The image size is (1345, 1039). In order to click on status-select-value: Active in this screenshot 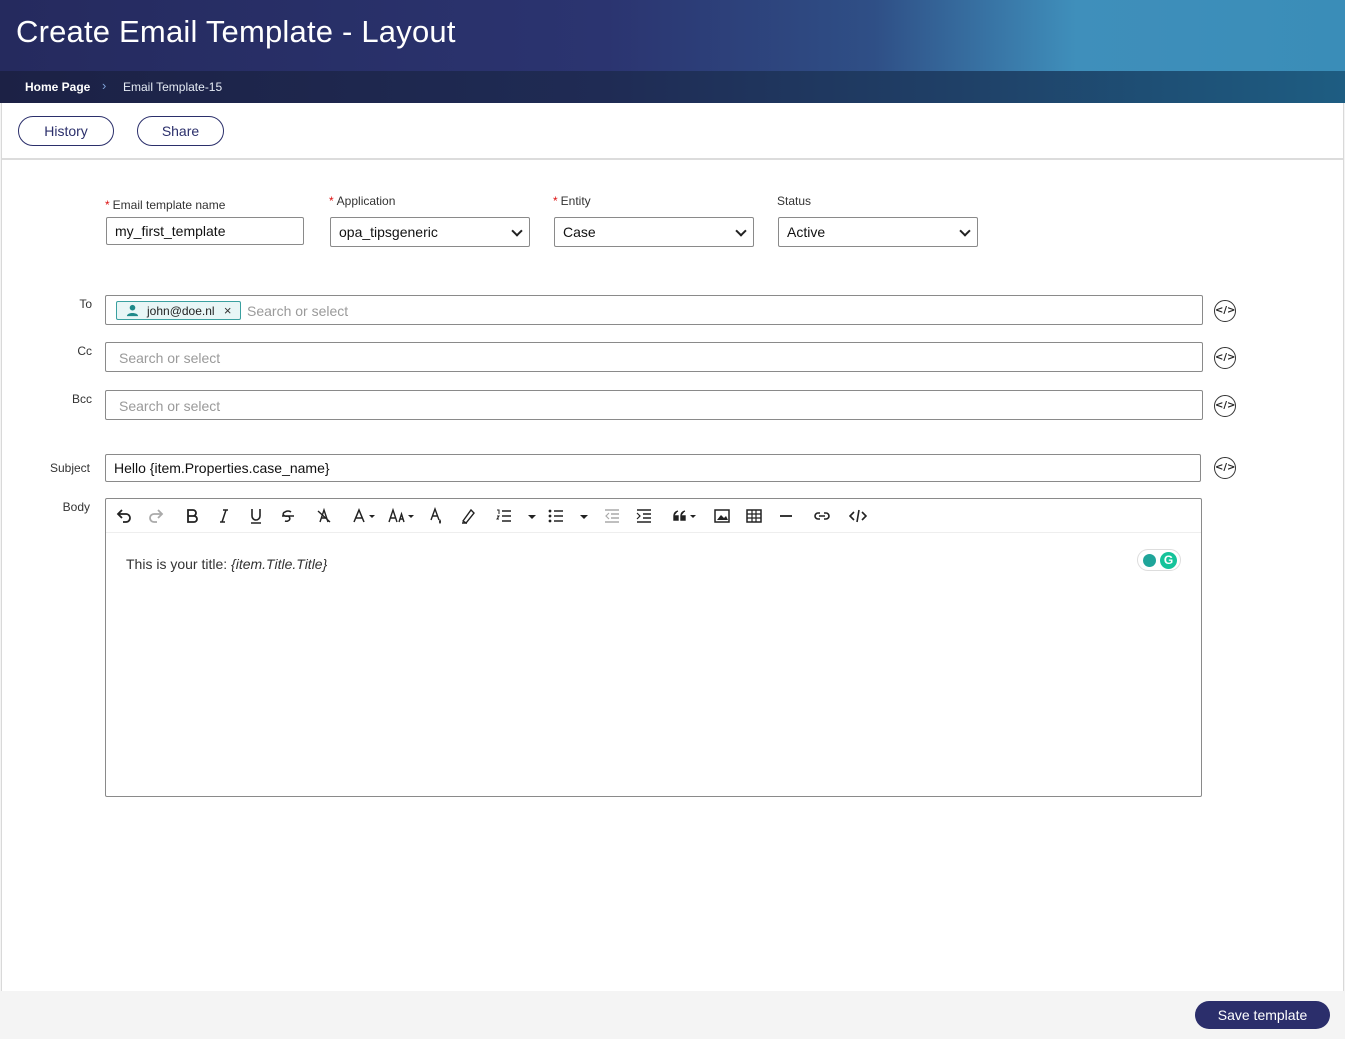, I will do `click(806, 232)`.